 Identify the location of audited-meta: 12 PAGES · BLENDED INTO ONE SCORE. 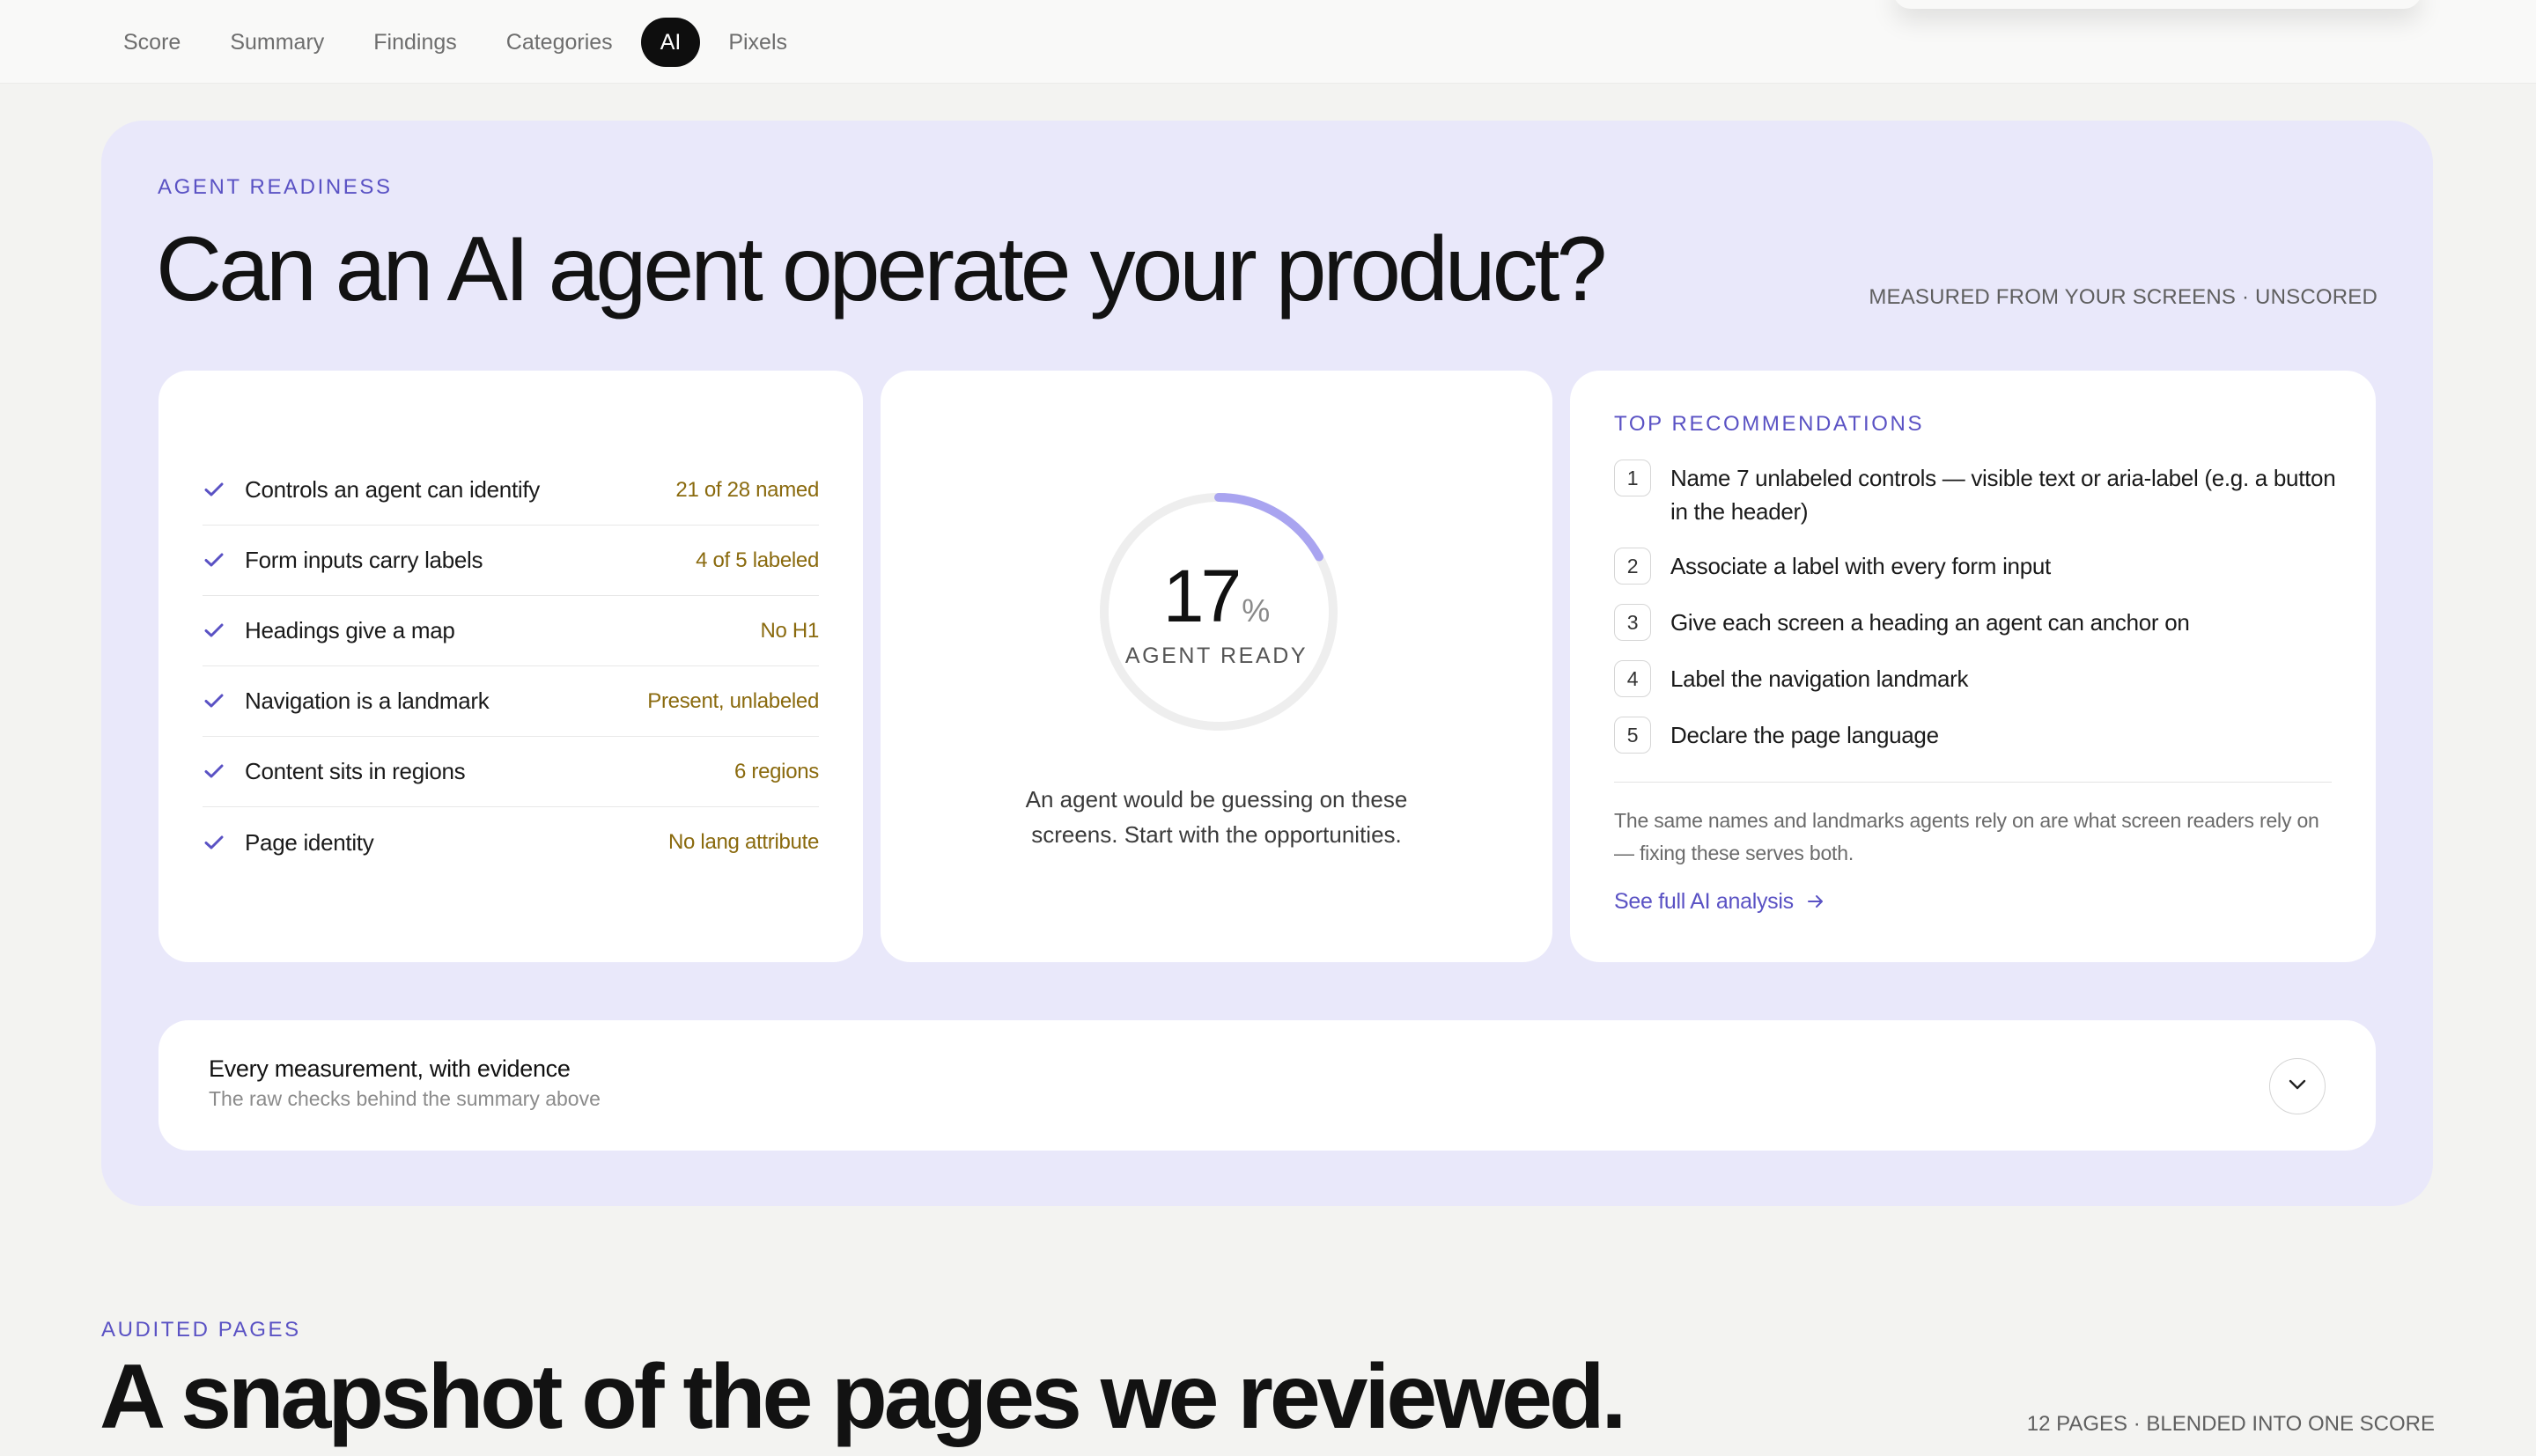
(2230, 1424).